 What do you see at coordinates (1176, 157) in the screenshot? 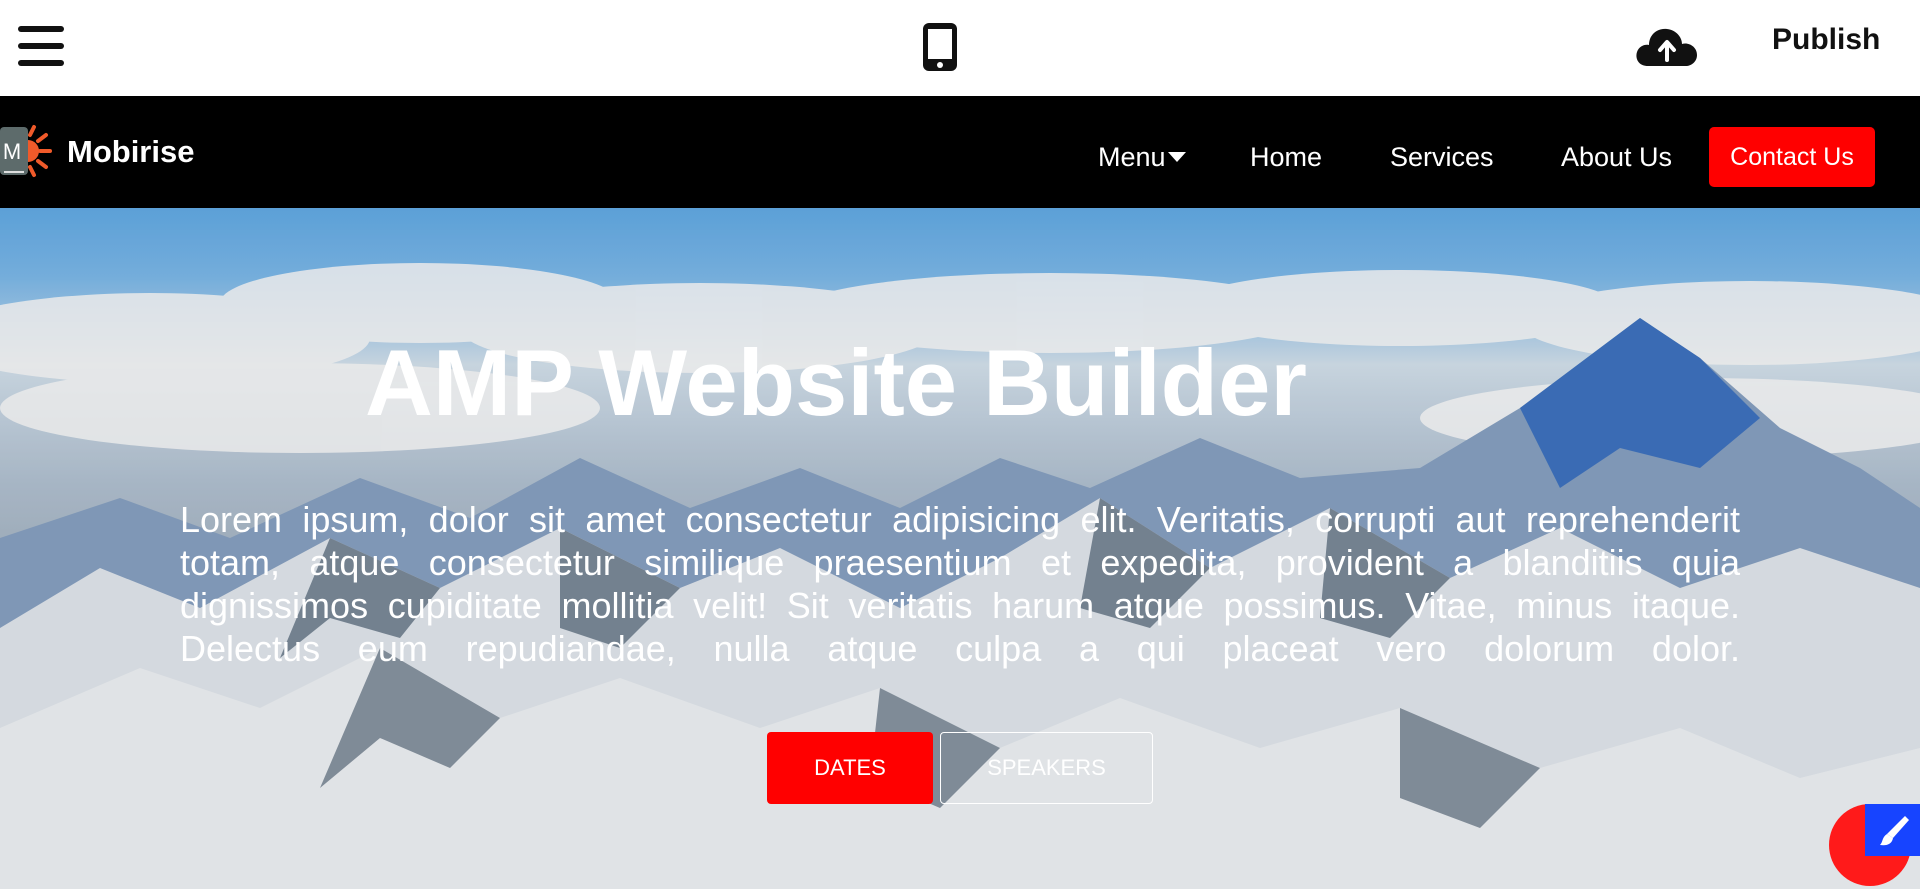
I see `caret-down-icon` at bounding box center [1176, 157].